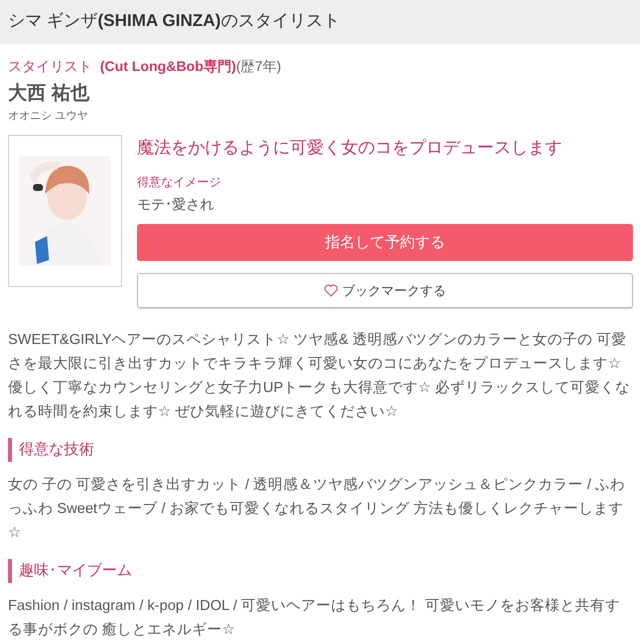  What do you see at coordinates (259, 66) in the screenshot?
I see `stylist-experience: (歴7年)` at bounding box center [259, 66].